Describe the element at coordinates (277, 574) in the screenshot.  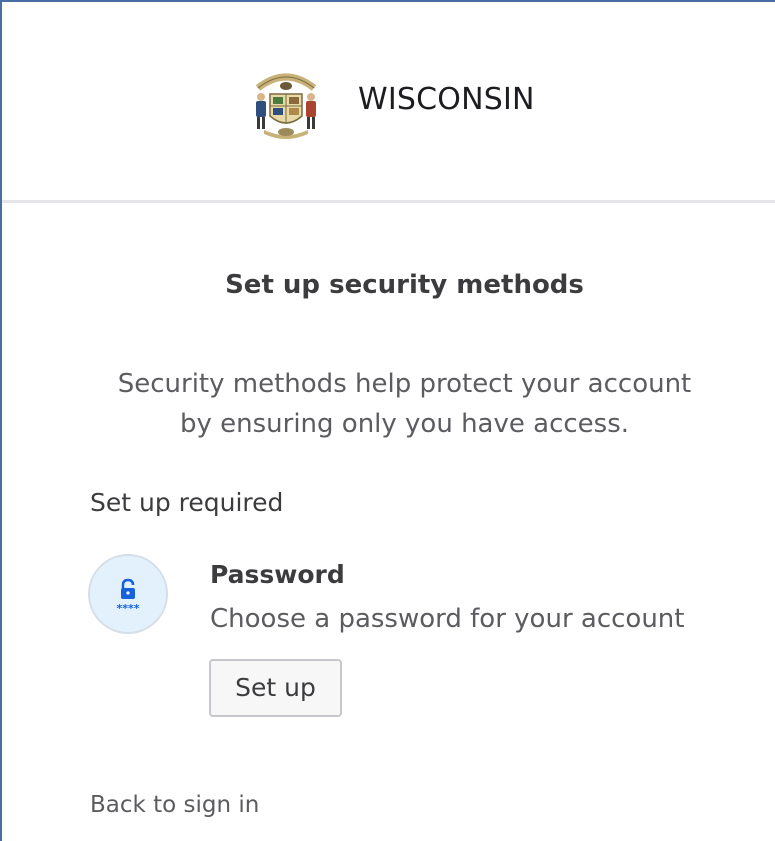
I see `method-name-password: Password` at that location.